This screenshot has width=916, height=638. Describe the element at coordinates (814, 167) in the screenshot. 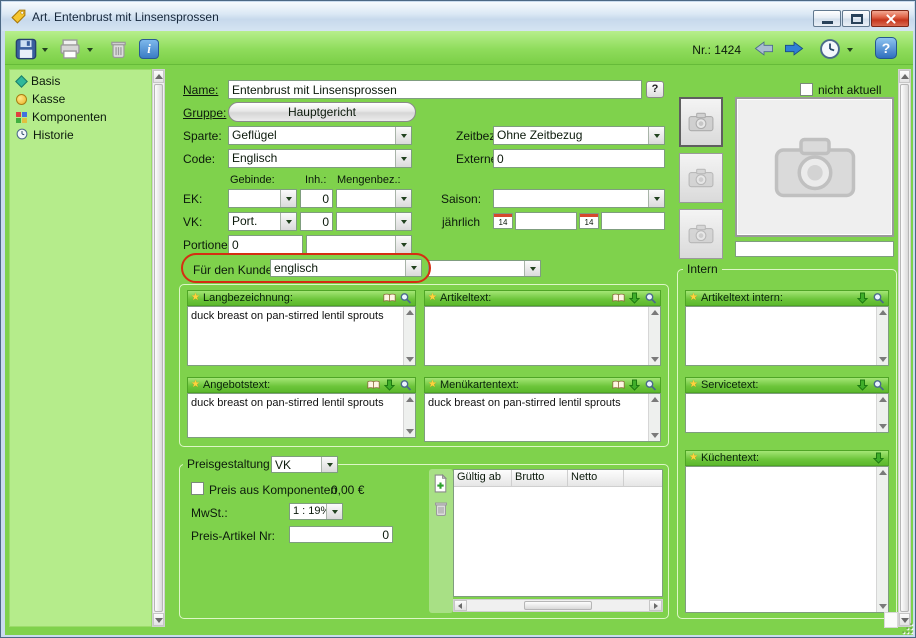

I see `photo-preview` at that location.